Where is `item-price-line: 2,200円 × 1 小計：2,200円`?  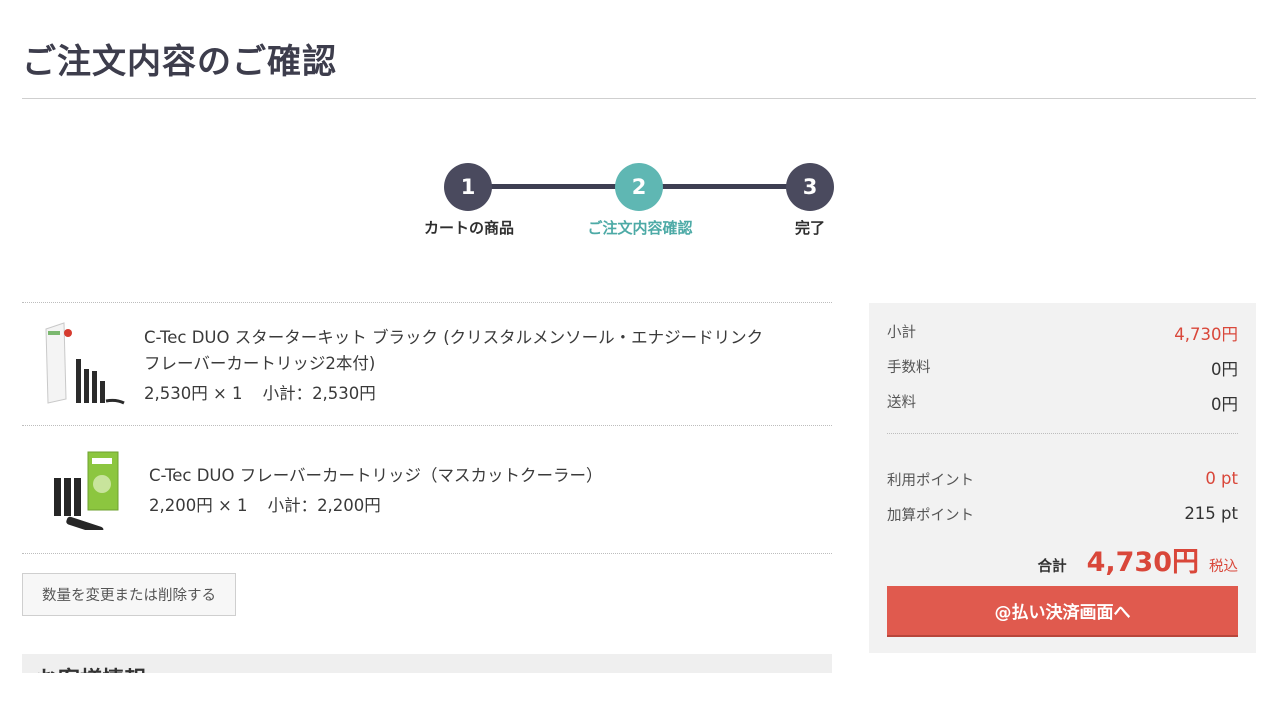
item-price-line: 2,200円 × 1 小計：2,200円 is located at coordinates (265, 504).